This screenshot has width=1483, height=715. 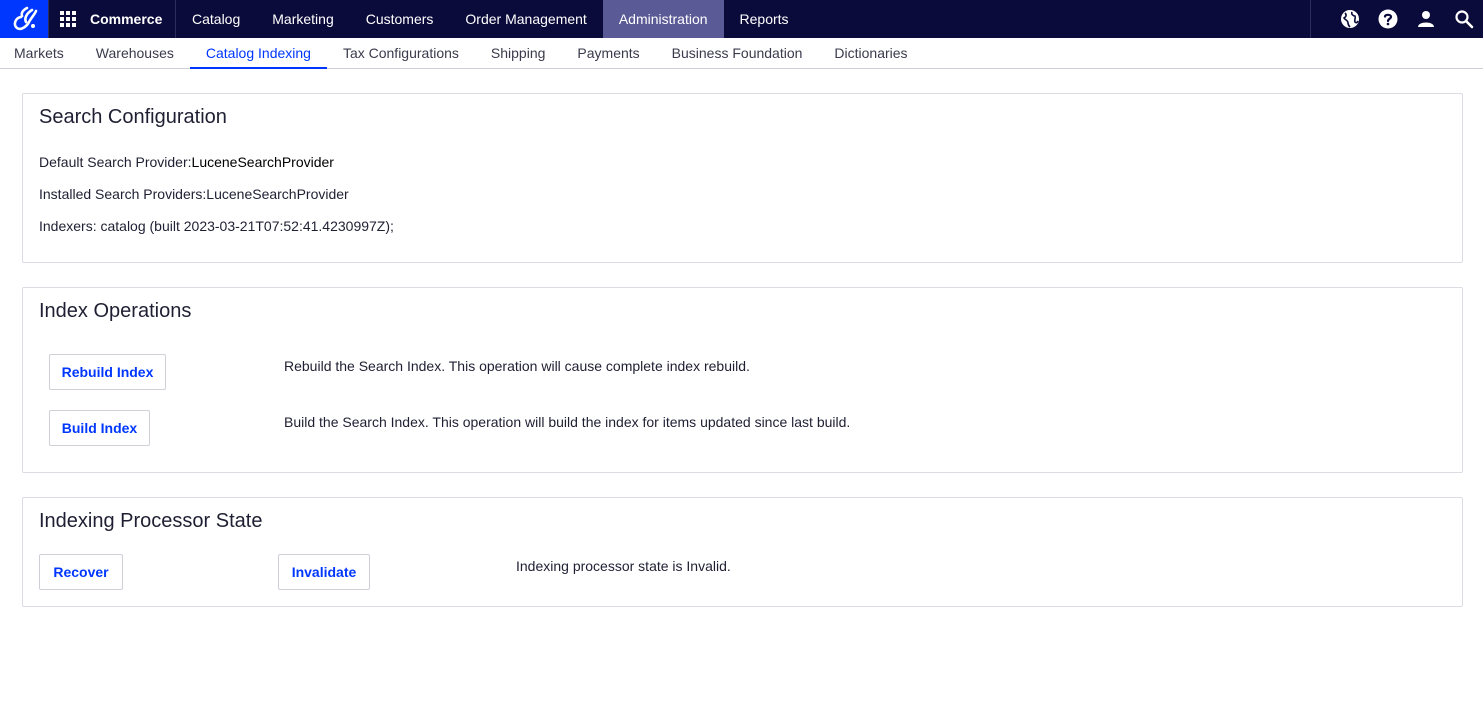 I want to click on search-icon, so click(x=1464, y=19).